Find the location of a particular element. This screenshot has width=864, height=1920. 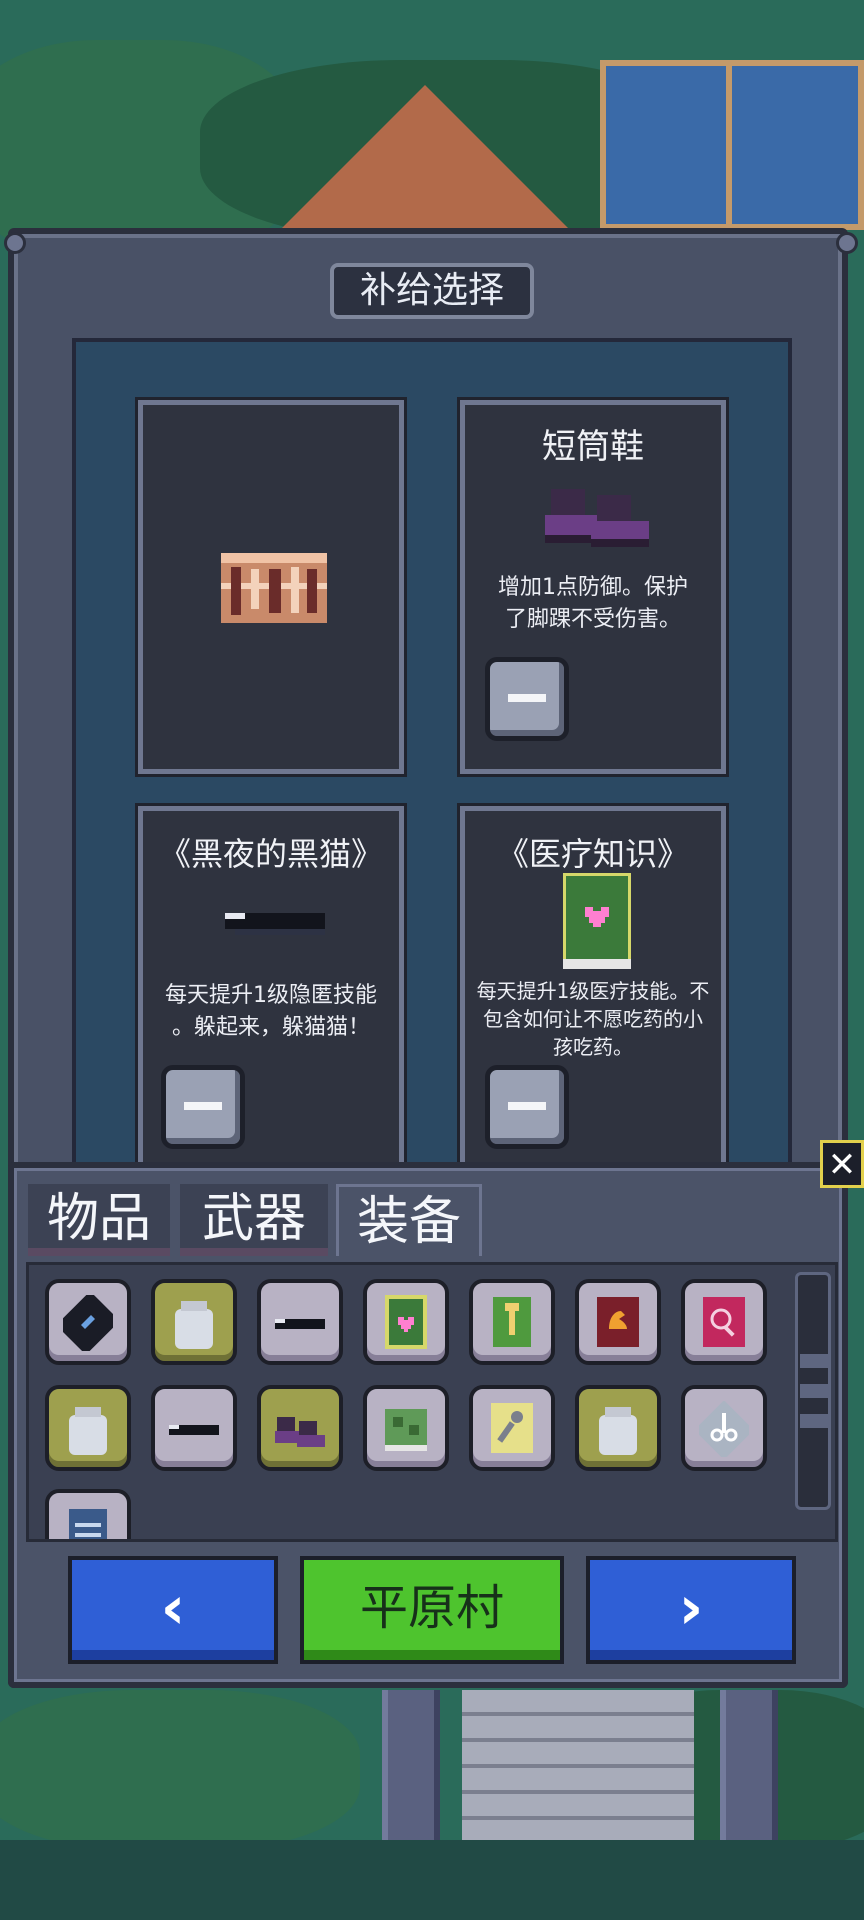

supply-title: 补给选择 is located at coordinates (432, 291).